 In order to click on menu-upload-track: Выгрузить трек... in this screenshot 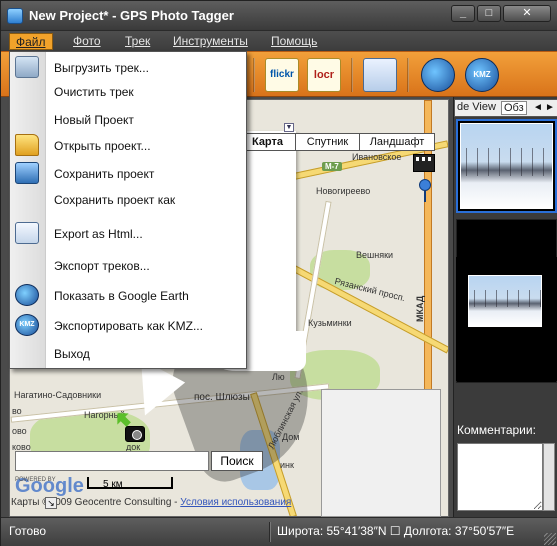, I will do `click(146, 68)`.